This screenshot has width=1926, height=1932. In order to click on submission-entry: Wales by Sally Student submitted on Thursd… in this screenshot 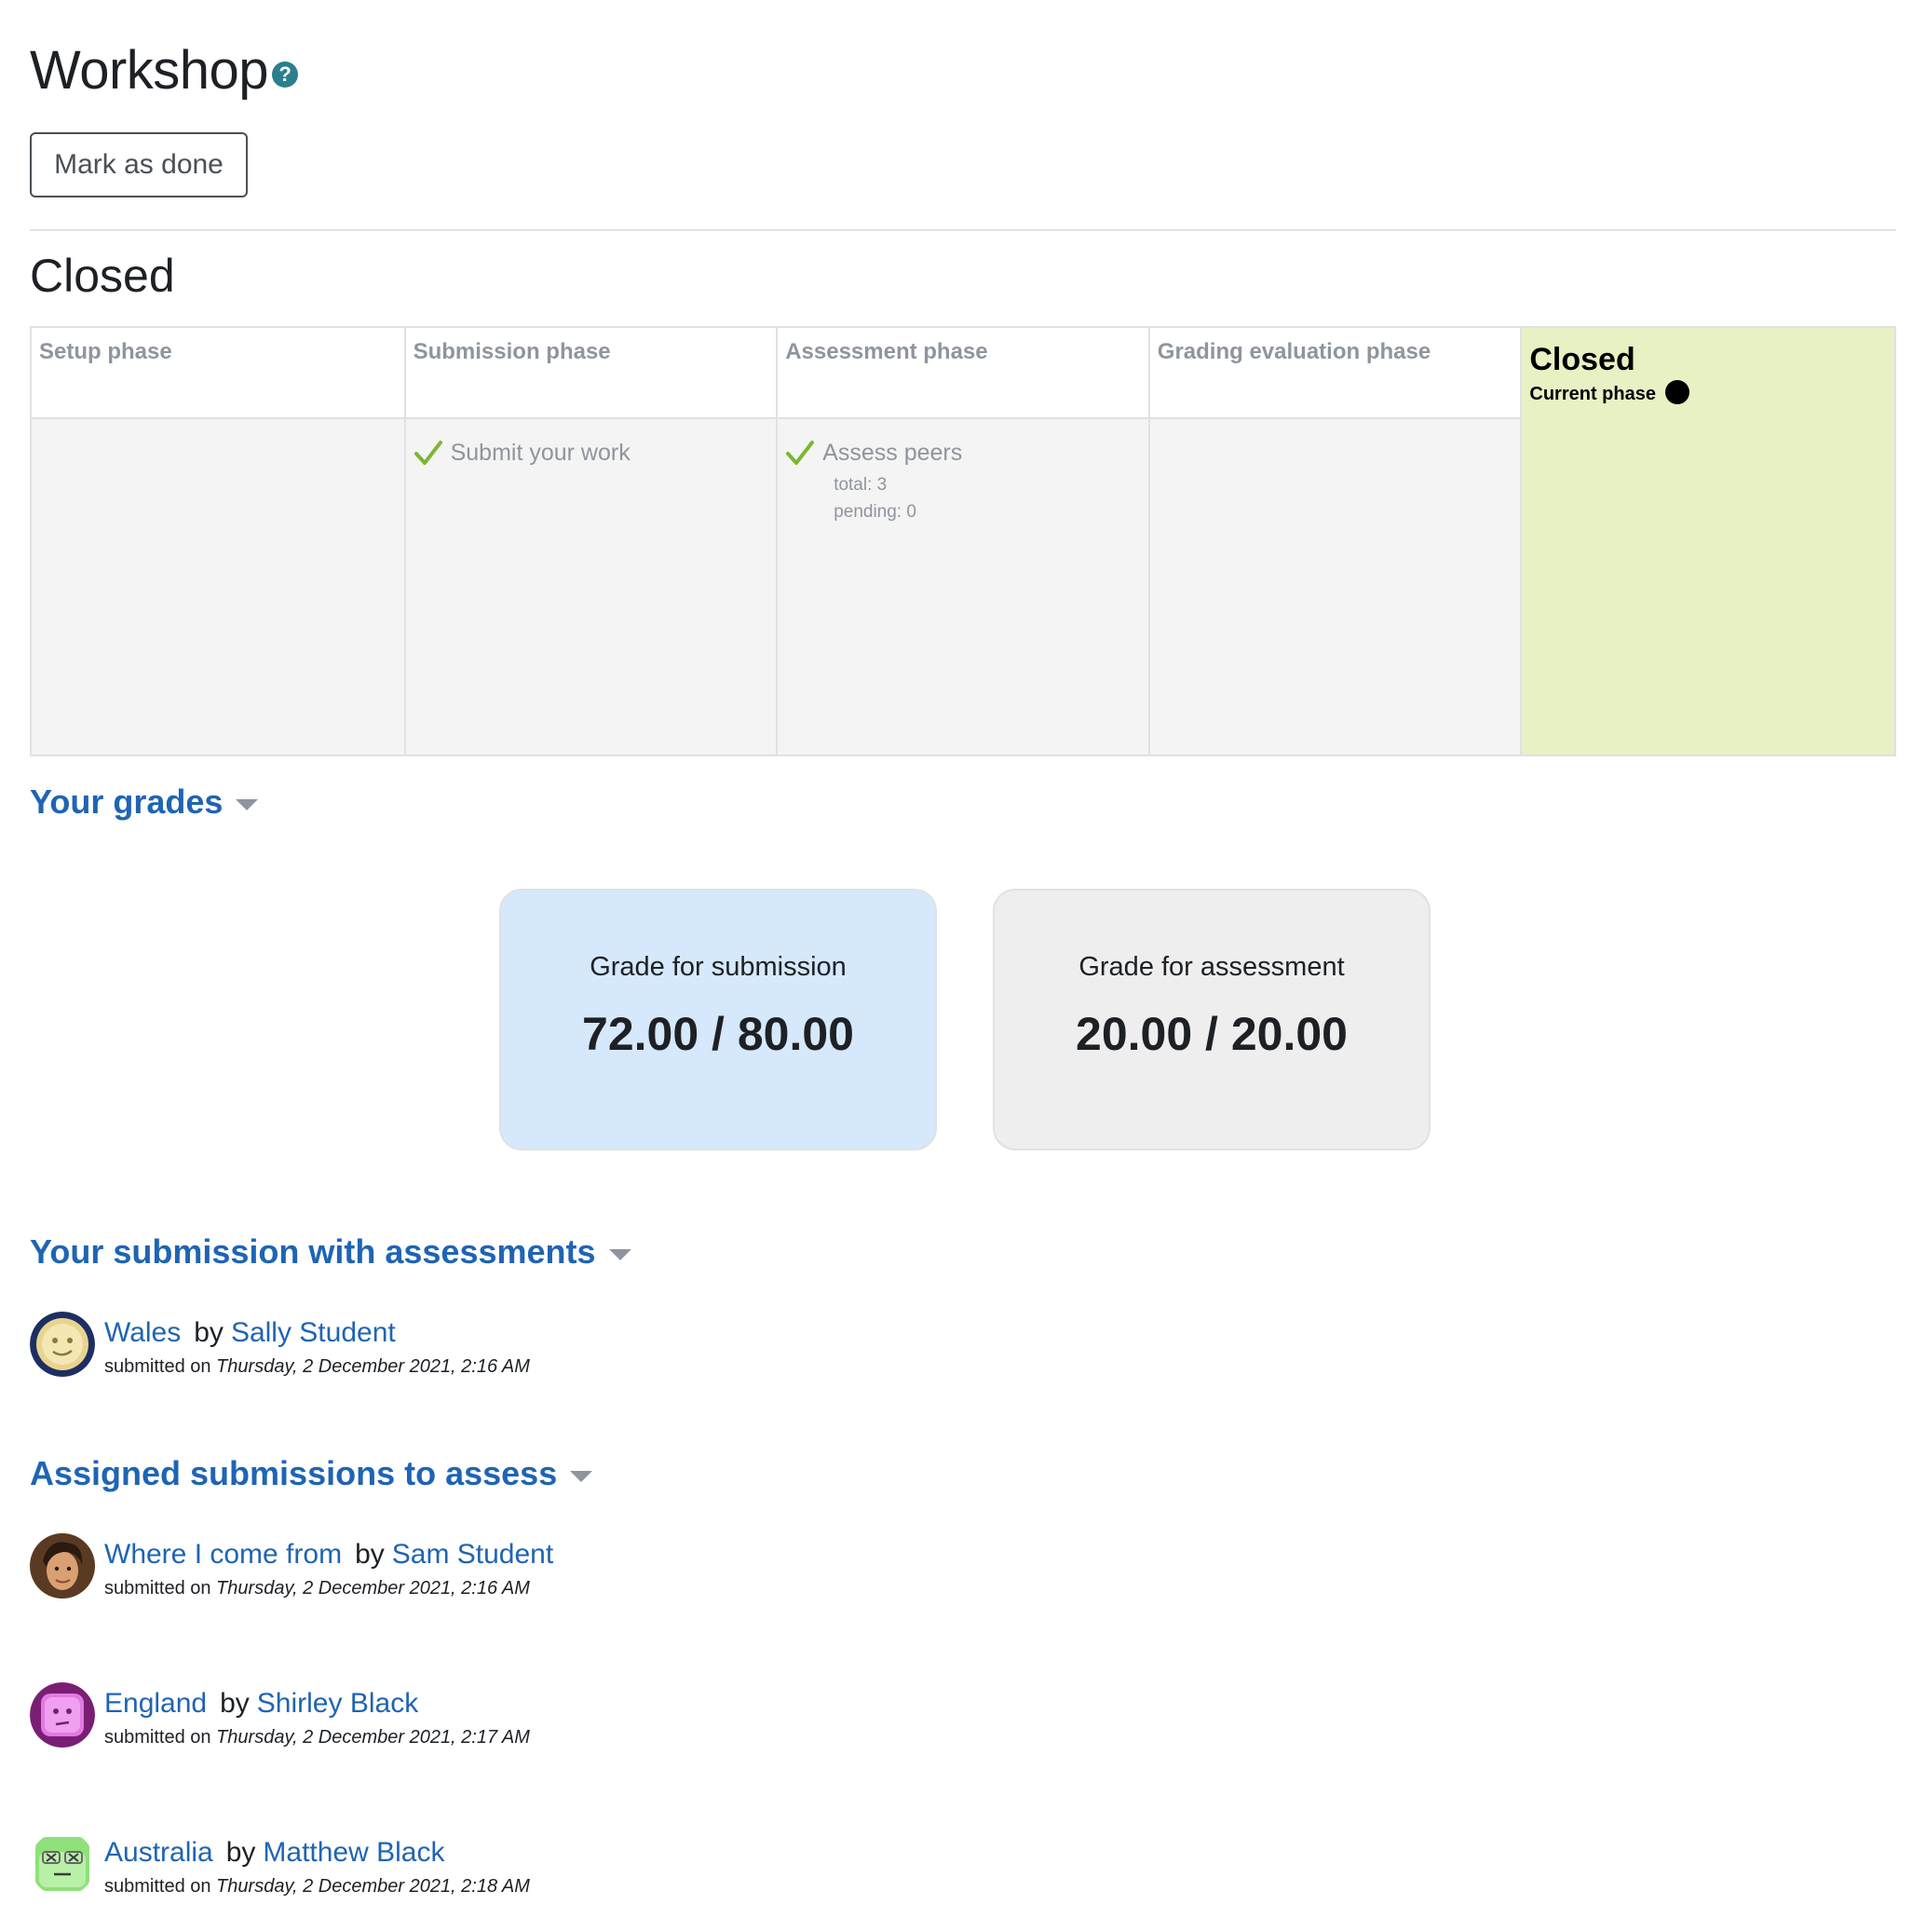, I will do `click(280, 1345)`.